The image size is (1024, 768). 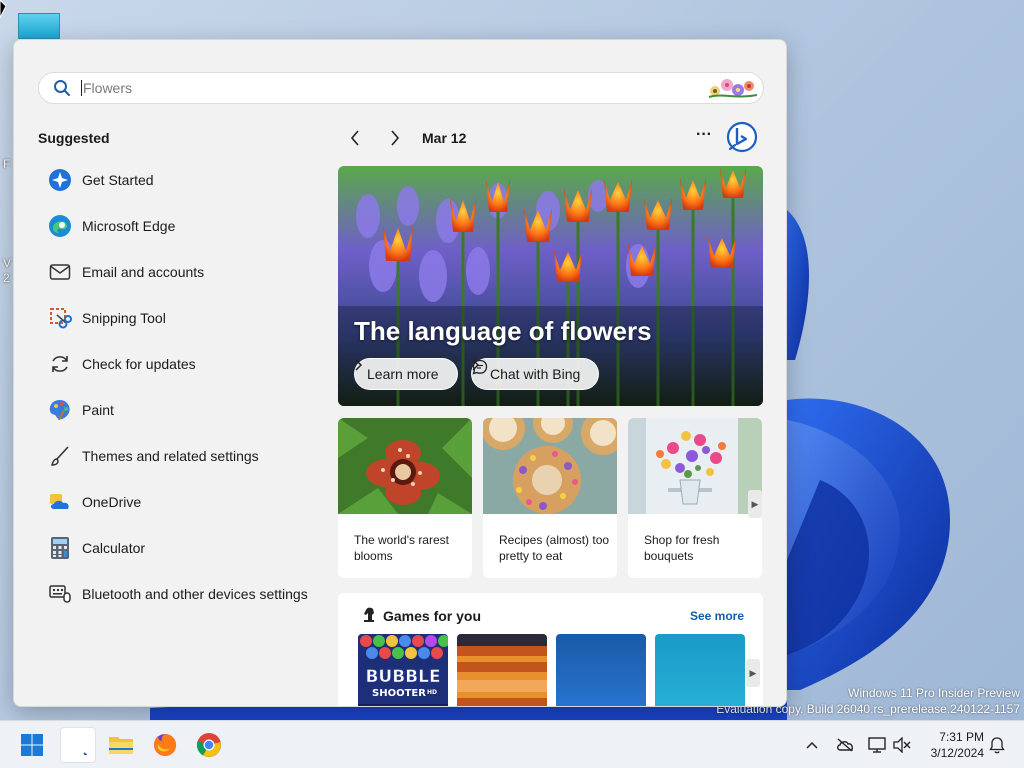 What do you see at coordinates (60, 548) in the screenshot?
I see `calculator-icon` at bounding box center [60, 548].